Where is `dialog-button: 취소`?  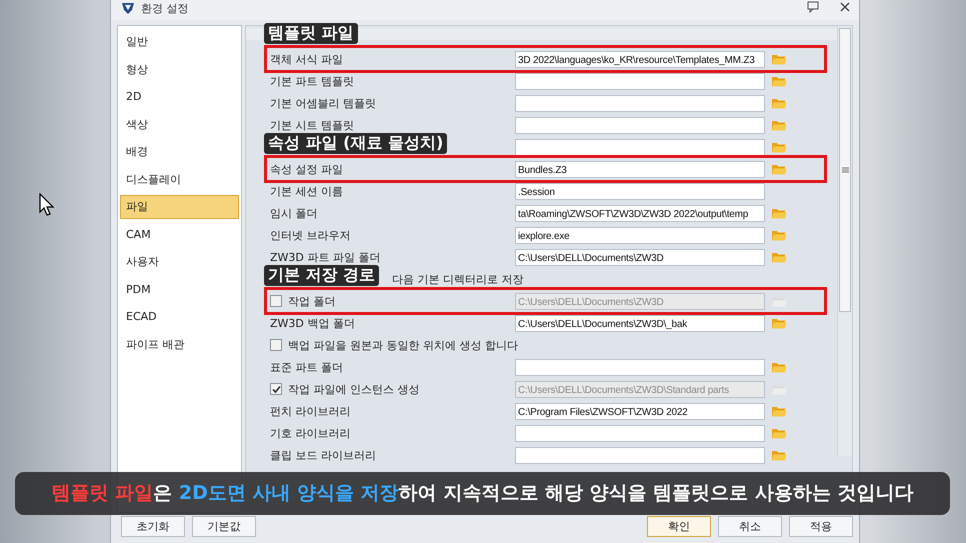
dialog-button: 취소 is located at coordinates (750, 526).